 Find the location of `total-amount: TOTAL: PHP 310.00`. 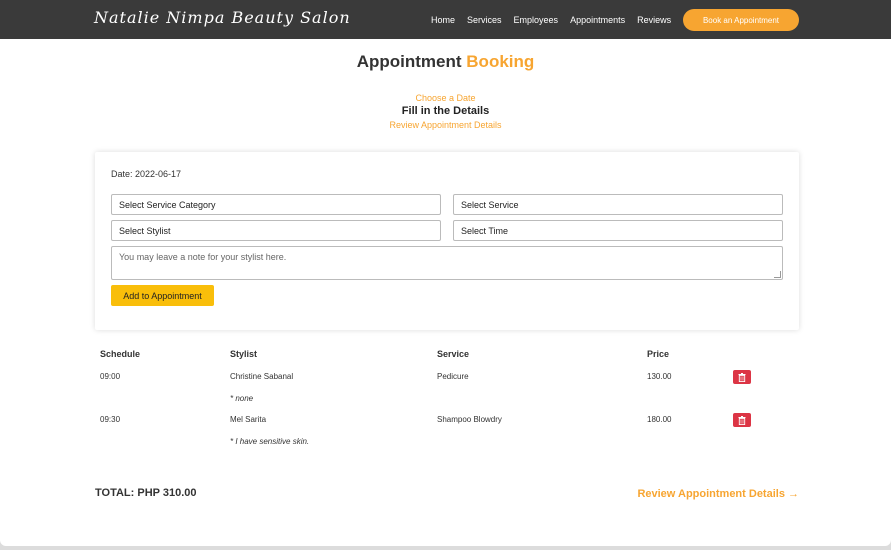

total-amount: TOTAL: PHP 310.00 is located at coordinates (146, 493).